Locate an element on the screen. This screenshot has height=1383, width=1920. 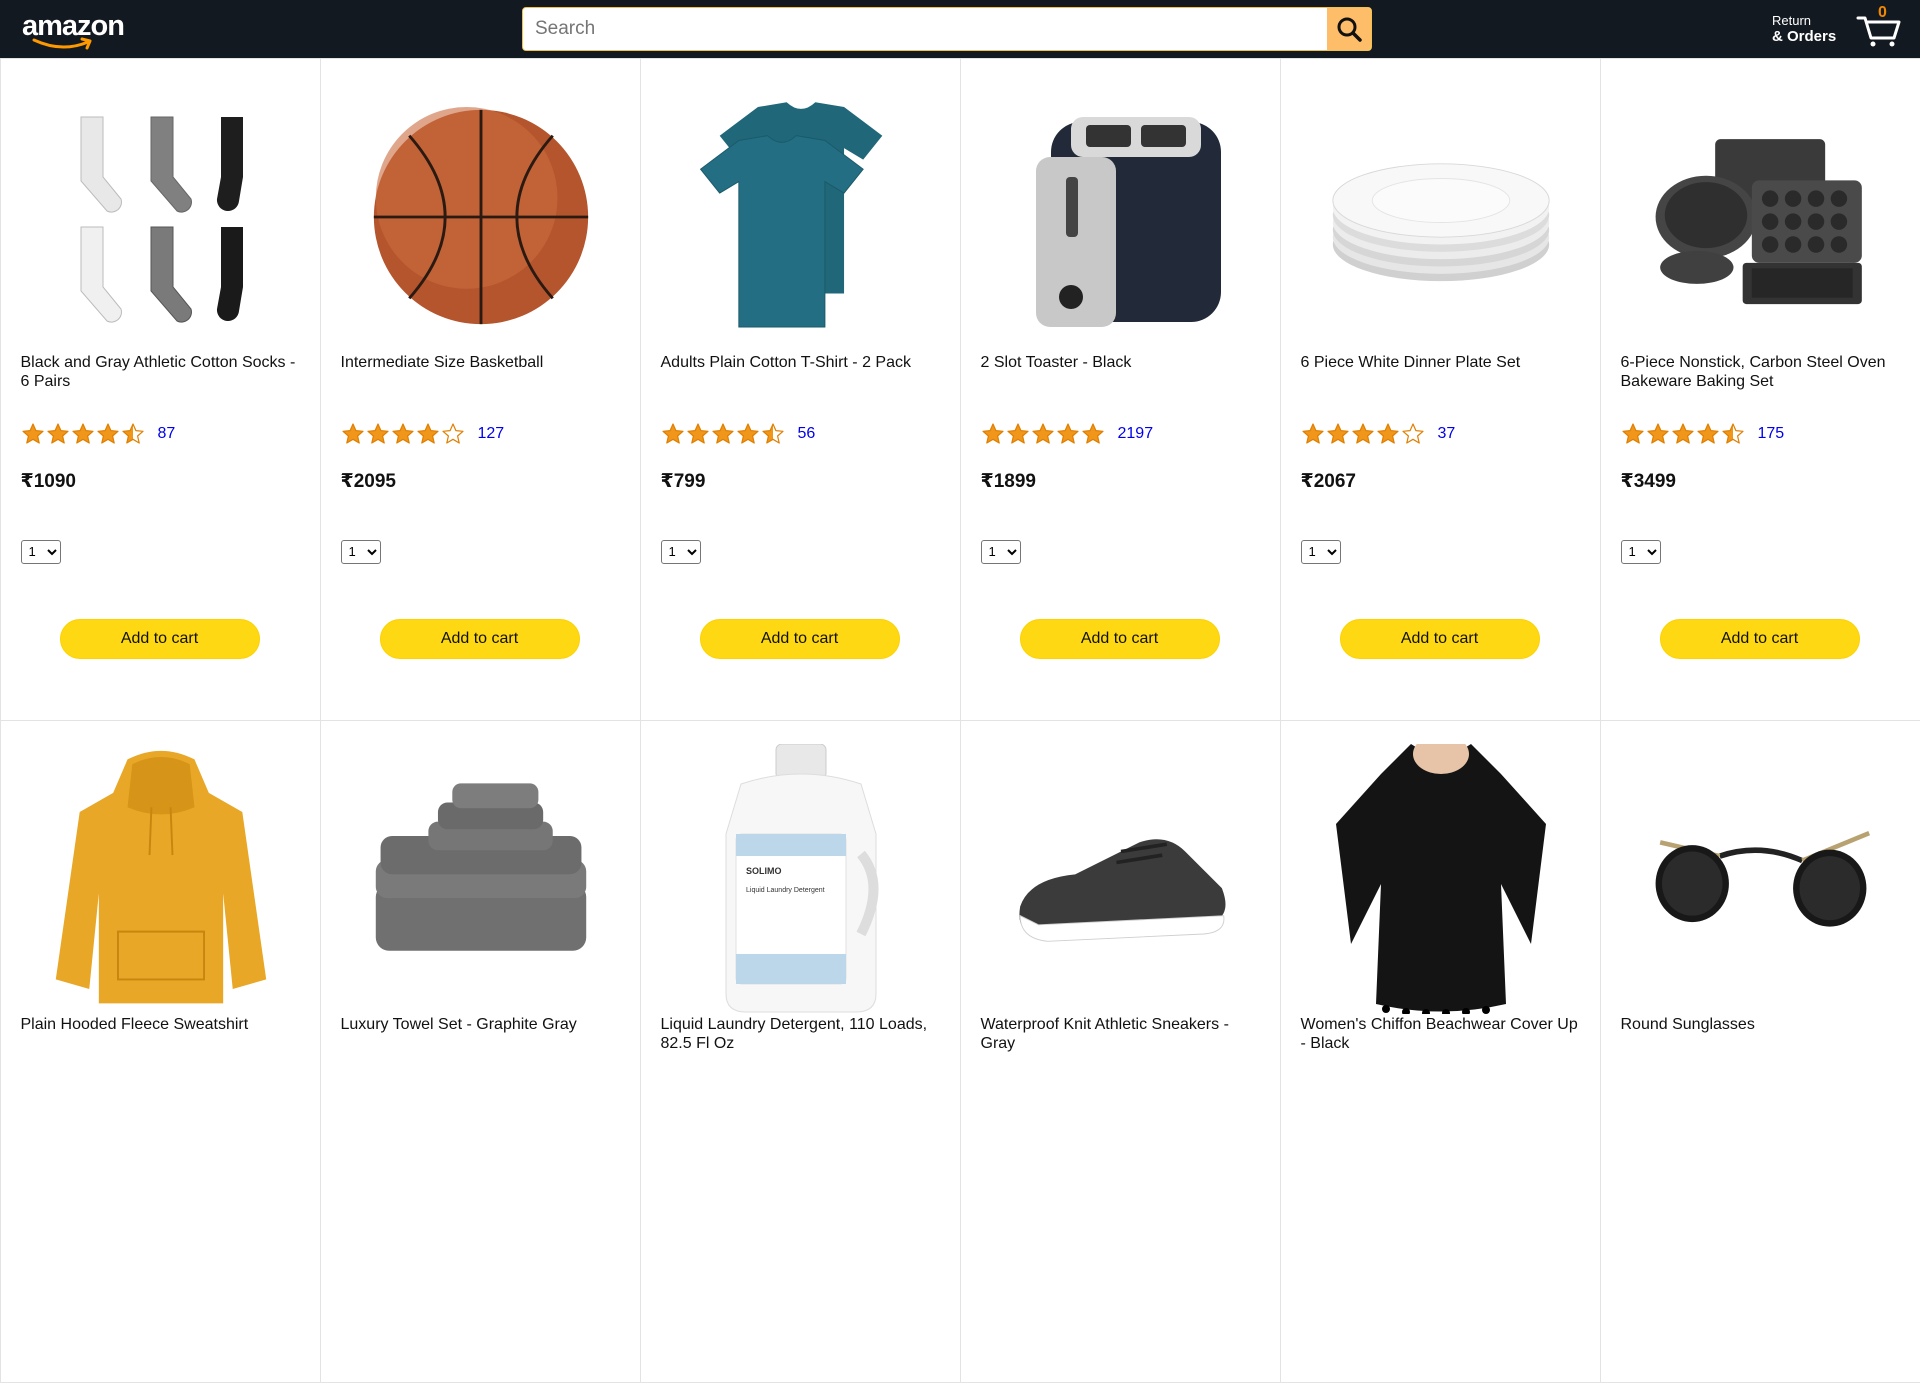
detergent-label-brand: SOLIMO is located at coordinates (764, 871).